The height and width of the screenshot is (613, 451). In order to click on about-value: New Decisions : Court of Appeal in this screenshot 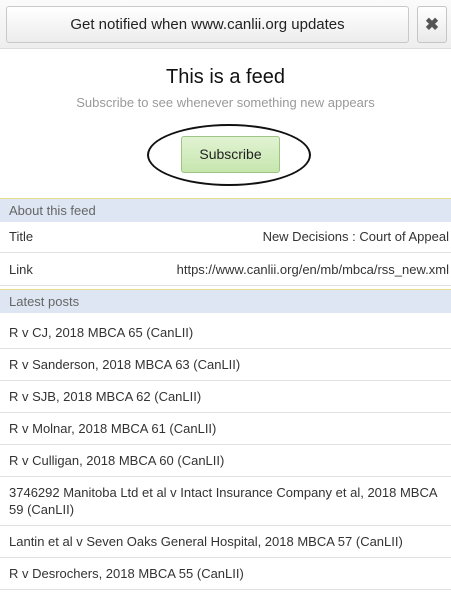, I will do `click(355, 236)`.